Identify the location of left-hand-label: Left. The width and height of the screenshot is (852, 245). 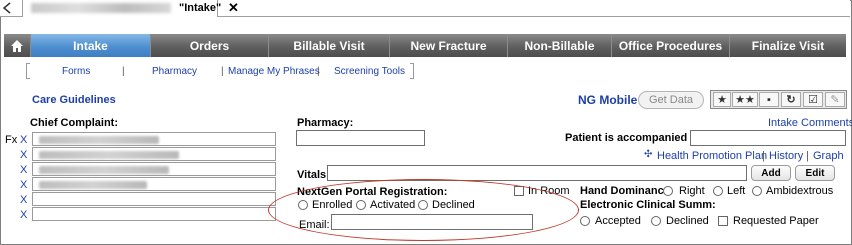
(736, 191).